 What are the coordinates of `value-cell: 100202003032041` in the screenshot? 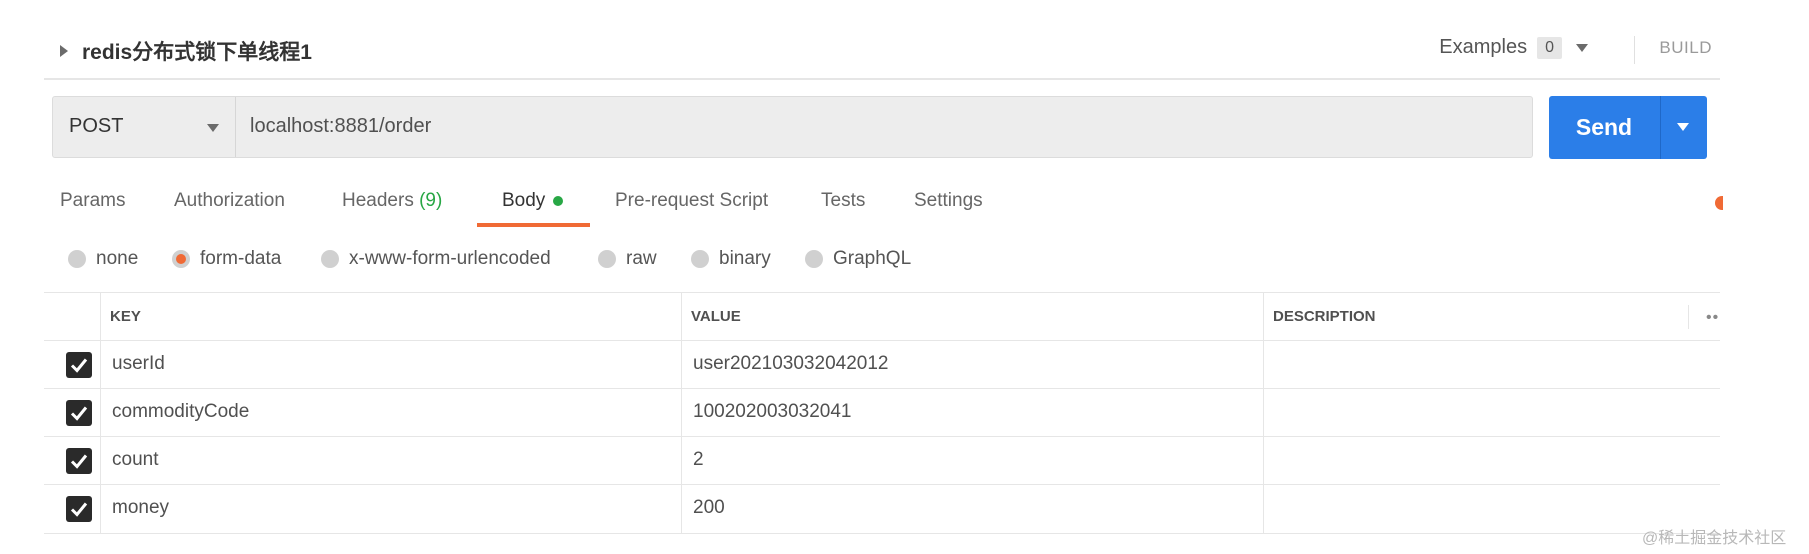 It's located at (772, 412).